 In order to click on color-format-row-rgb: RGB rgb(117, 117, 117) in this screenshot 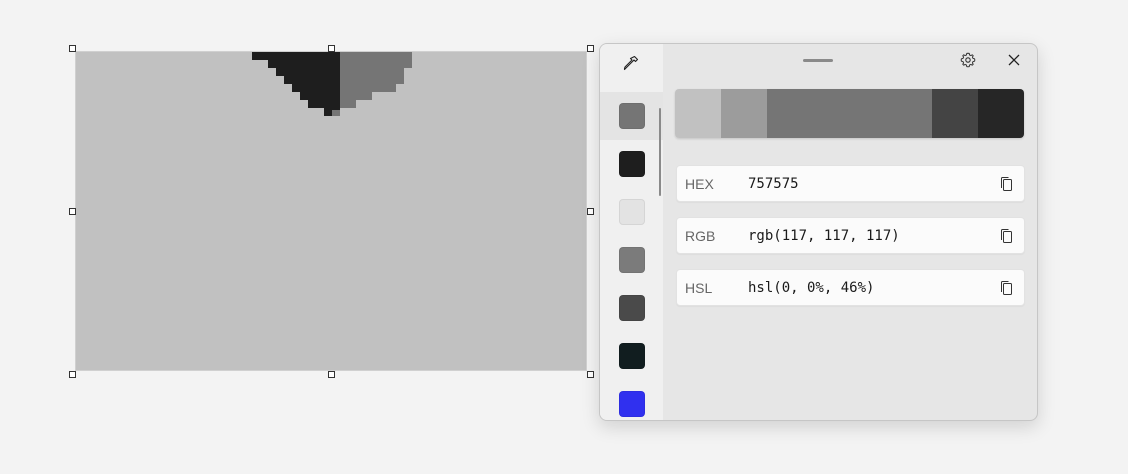, I will do `click(850, 235)`.